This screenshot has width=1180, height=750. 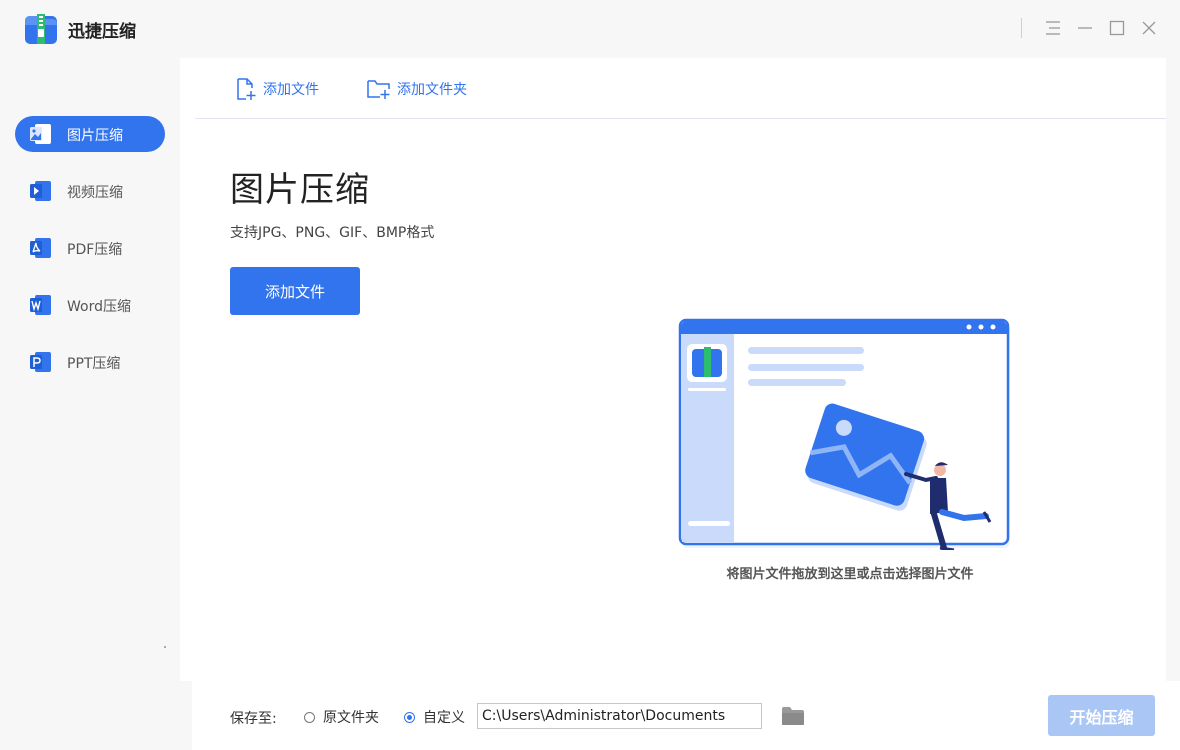 I want to click on word-file-icon, so click(x=40, y=305).